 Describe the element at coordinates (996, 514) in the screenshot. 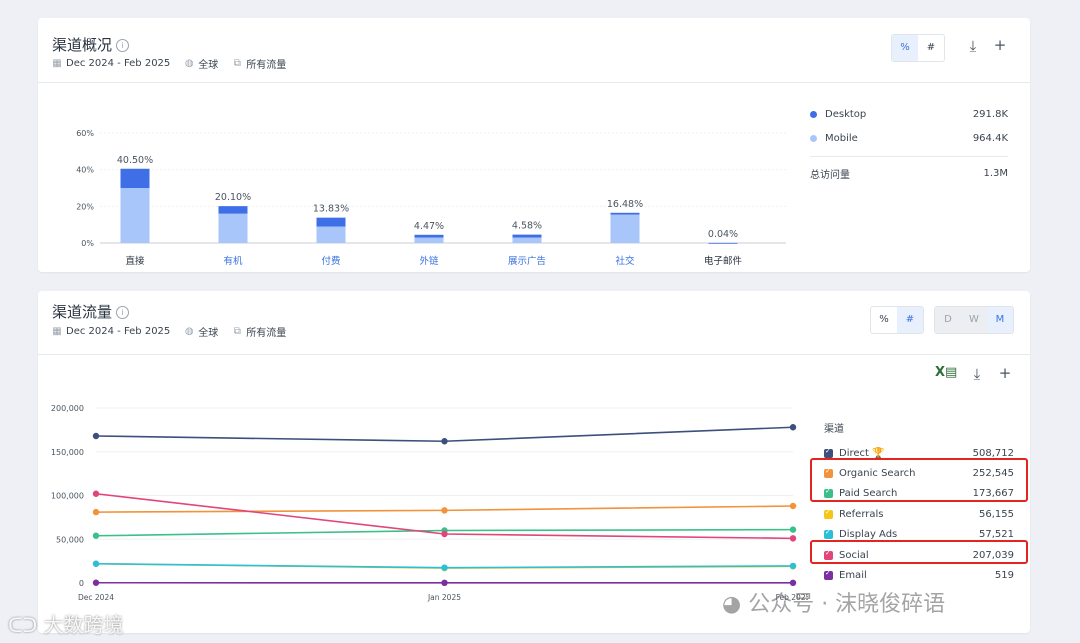

I see `legend-referrals-value: 56,155` at that location.